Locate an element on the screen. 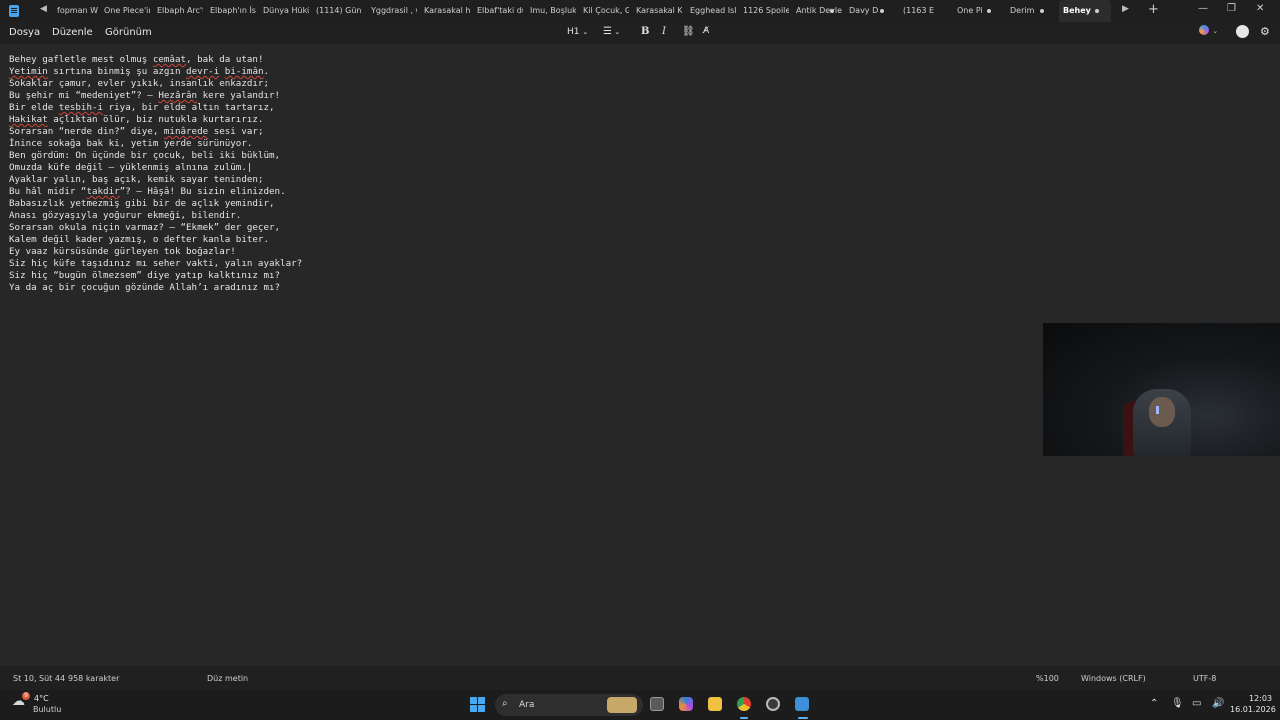  weather-badge: 9 is located at coordinates (26, 696).